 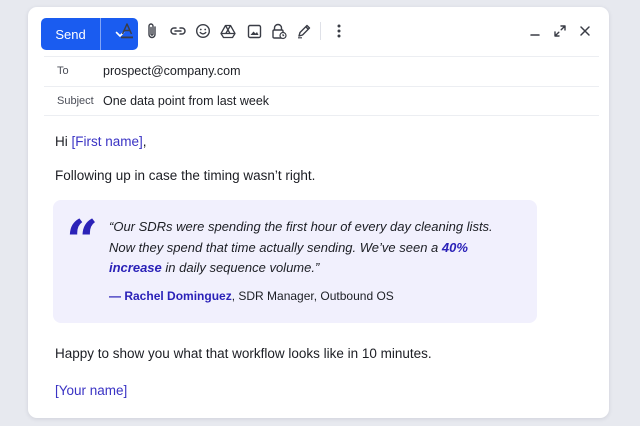 I want to click on subject-field: One data point from last week, so click(x=186, y=101).